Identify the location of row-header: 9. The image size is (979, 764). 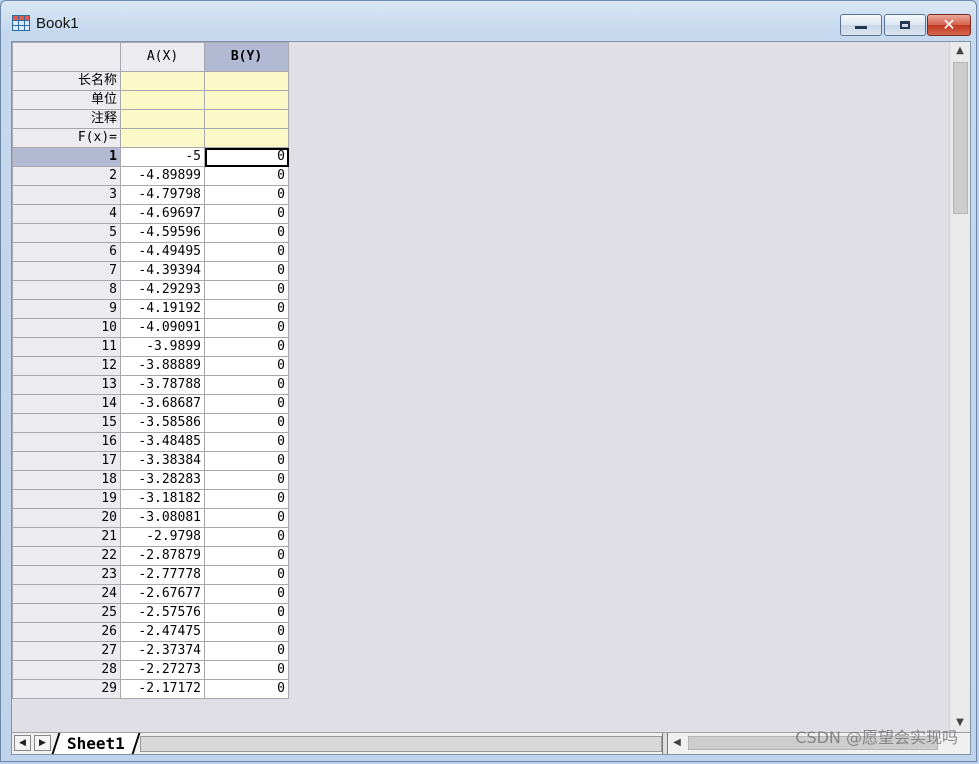
(66, 309).